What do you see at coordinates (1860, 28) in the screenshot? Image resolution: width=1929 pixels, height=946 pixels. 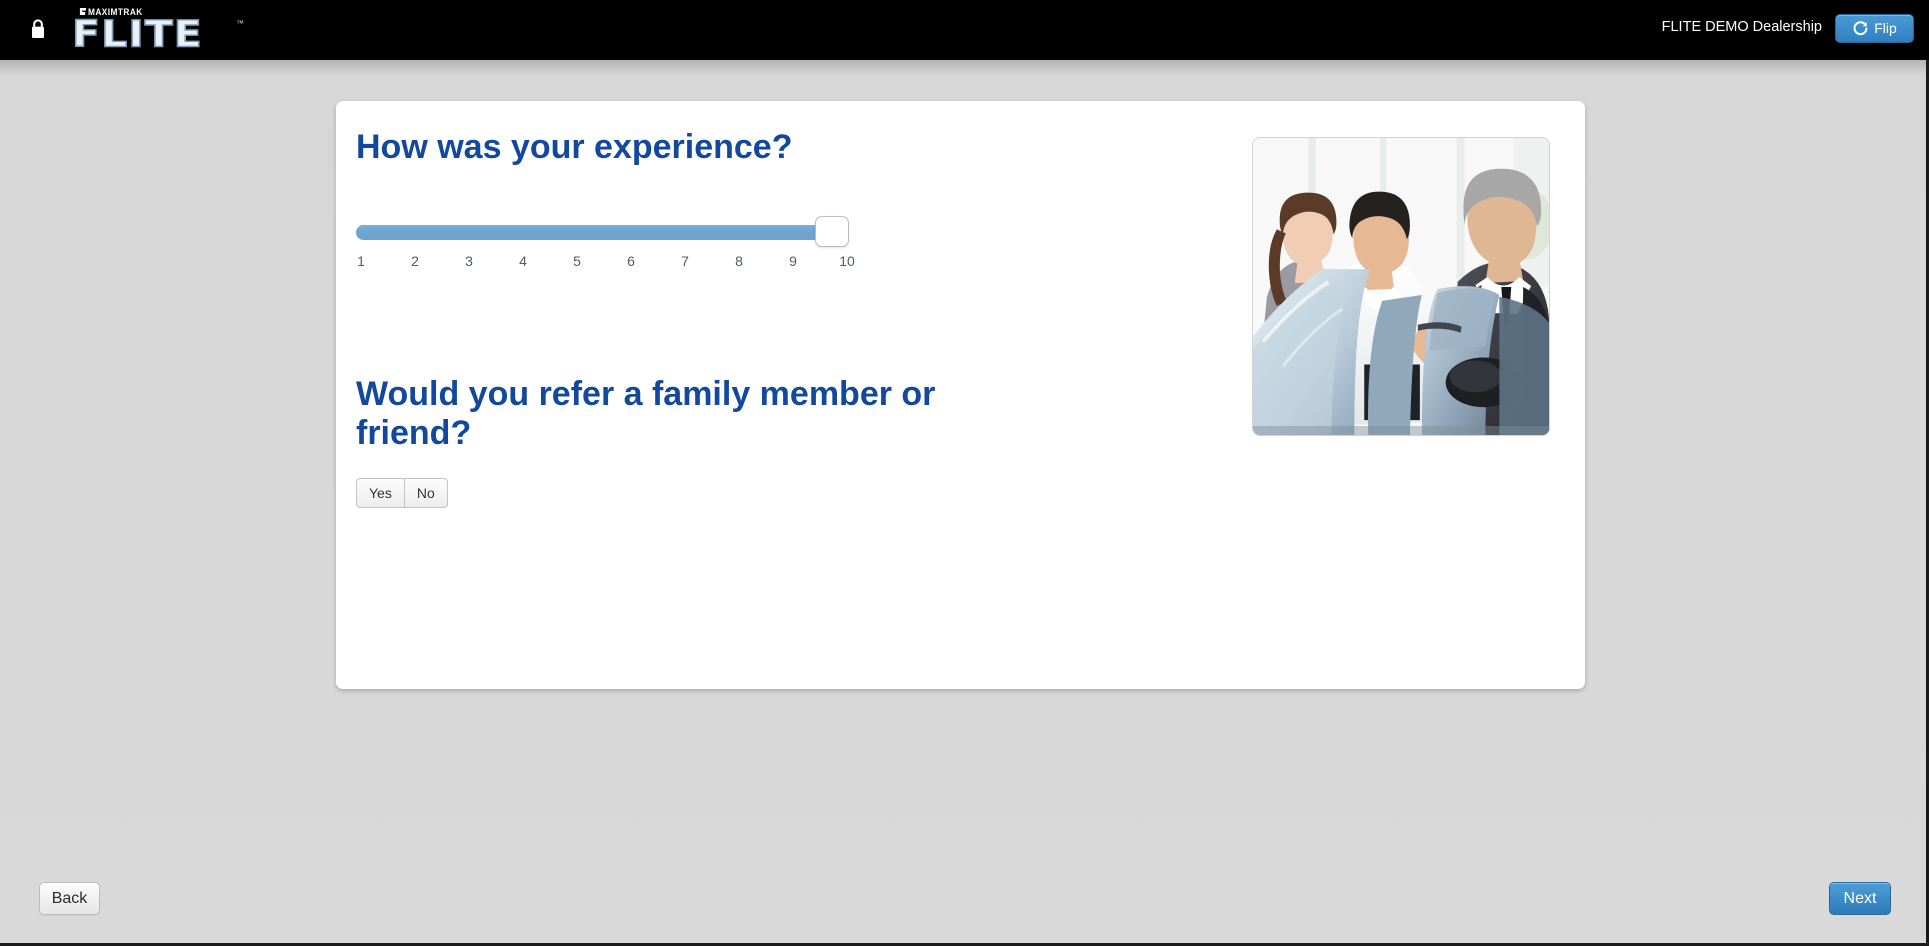 I see `refresh-icon` at bounding box center [1860, 28].